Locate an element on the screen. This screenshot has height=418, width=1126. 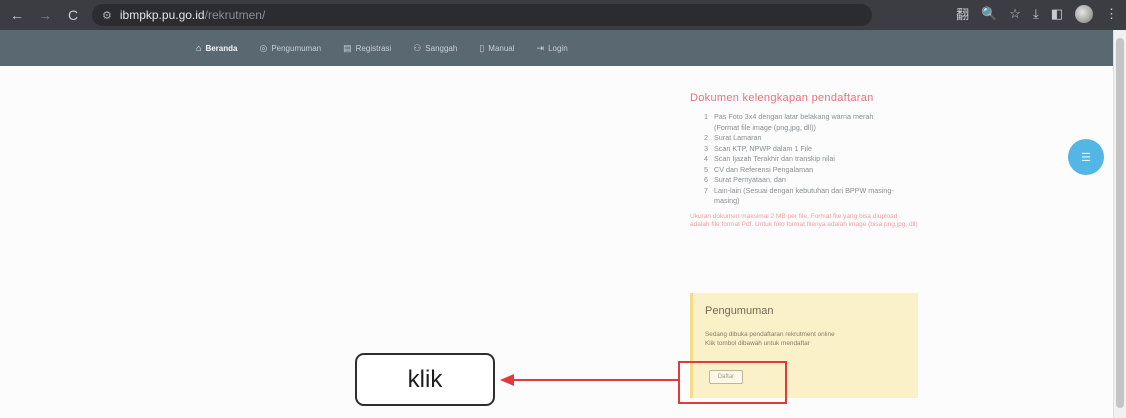
scrollbar-thumb is located at coordinates (1120, 223).